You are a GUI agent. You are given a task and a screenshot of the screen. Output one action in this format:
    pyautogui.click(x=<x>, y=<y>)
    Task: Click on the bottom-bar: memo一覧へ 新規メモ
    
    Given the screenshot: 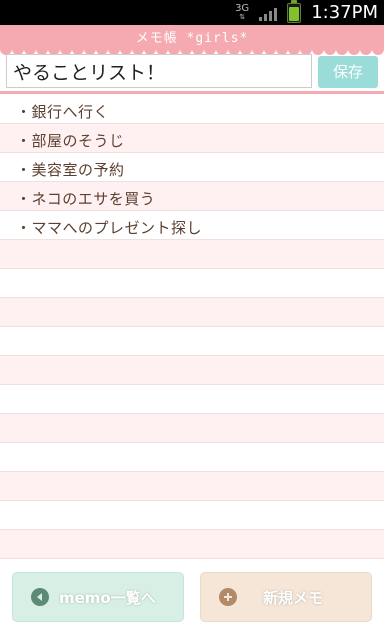 What is the action you would take?
    pyautogui.click(x=192, y=603)
    